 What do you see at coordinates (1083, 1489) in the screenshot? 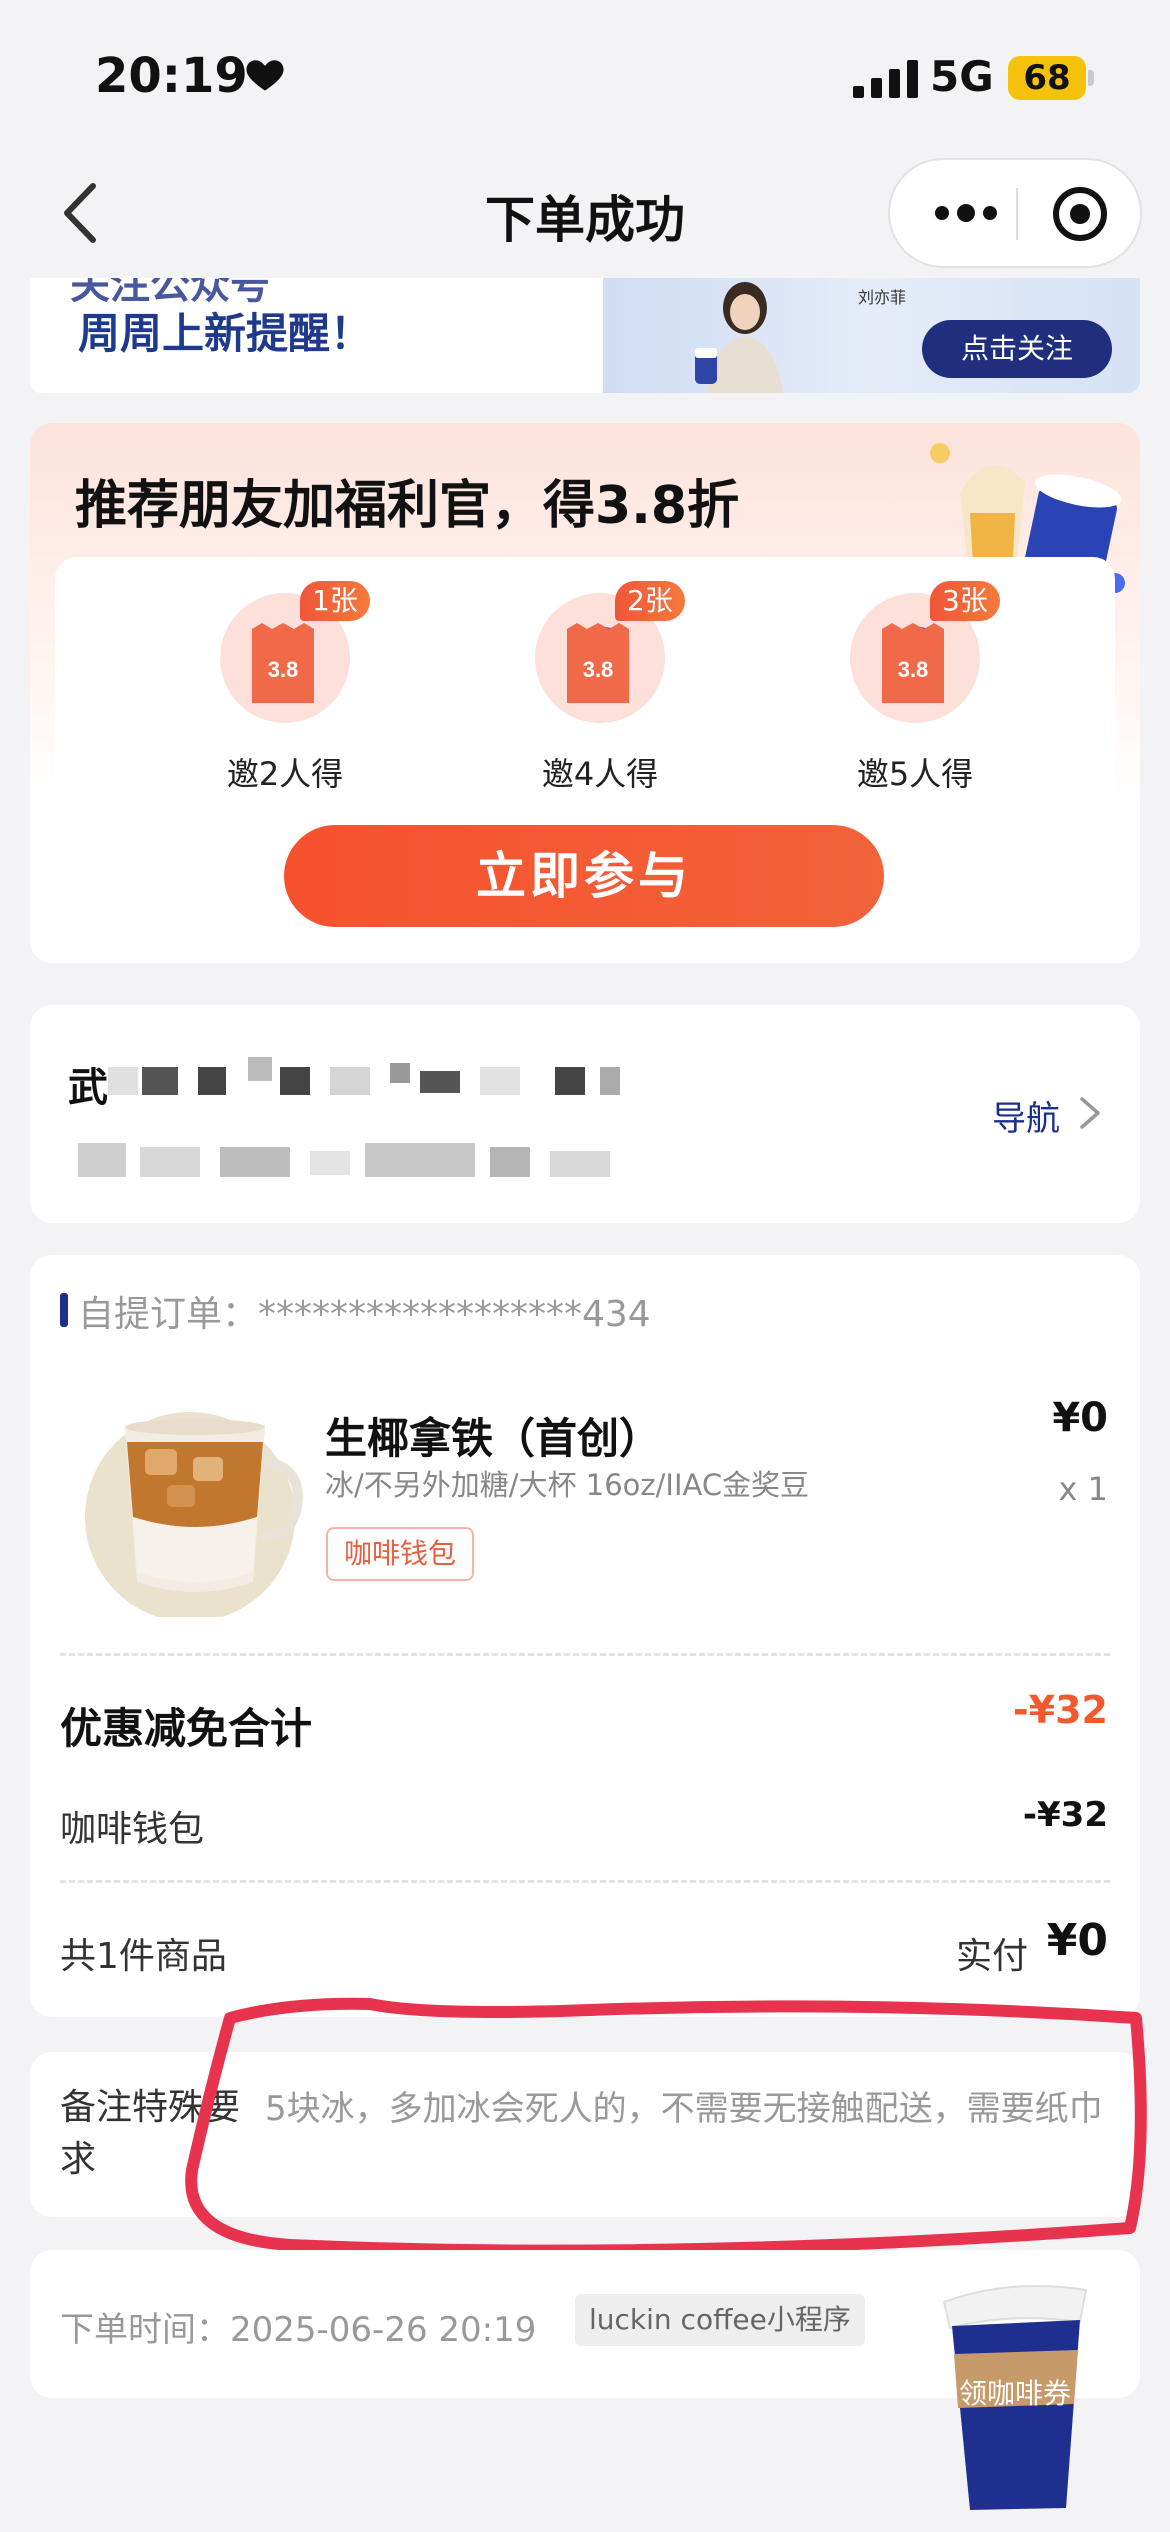
I see `product-quantity: x 1` at bounding box center [1083, 1489].